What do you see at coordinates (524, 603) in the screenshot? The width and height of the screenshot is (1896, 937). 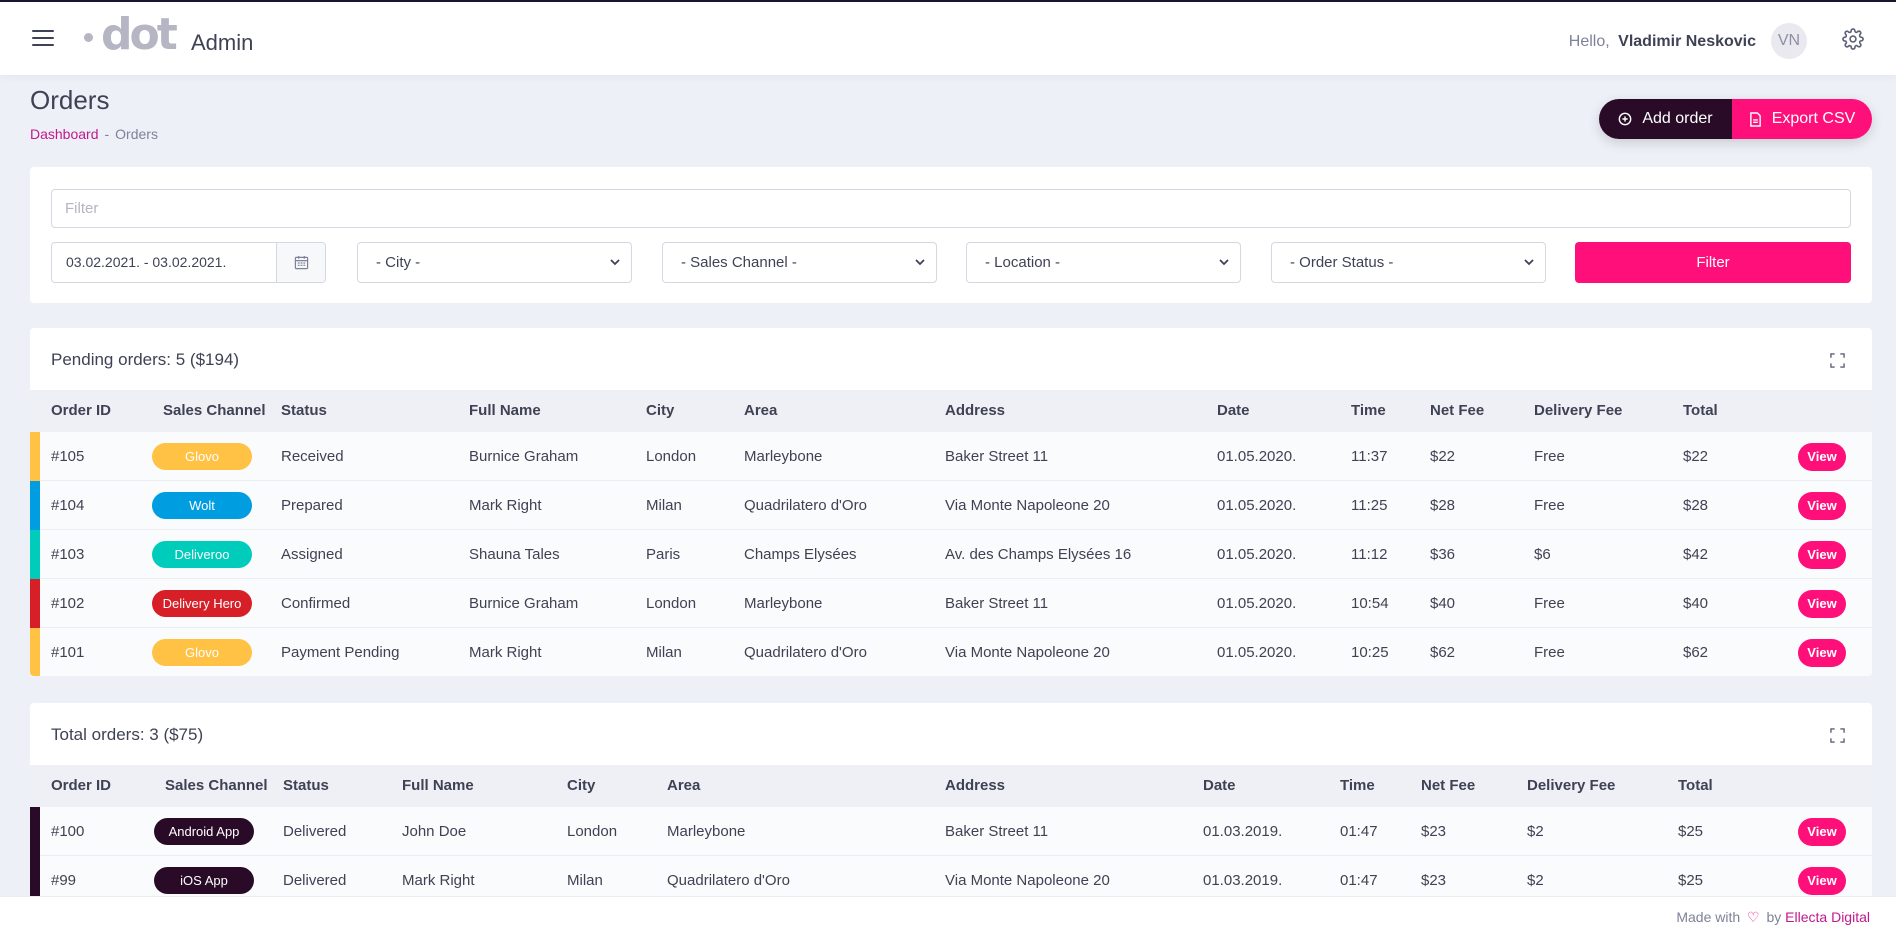 I see `full-name: Burnice Graham` at bounding box center [524, 603].